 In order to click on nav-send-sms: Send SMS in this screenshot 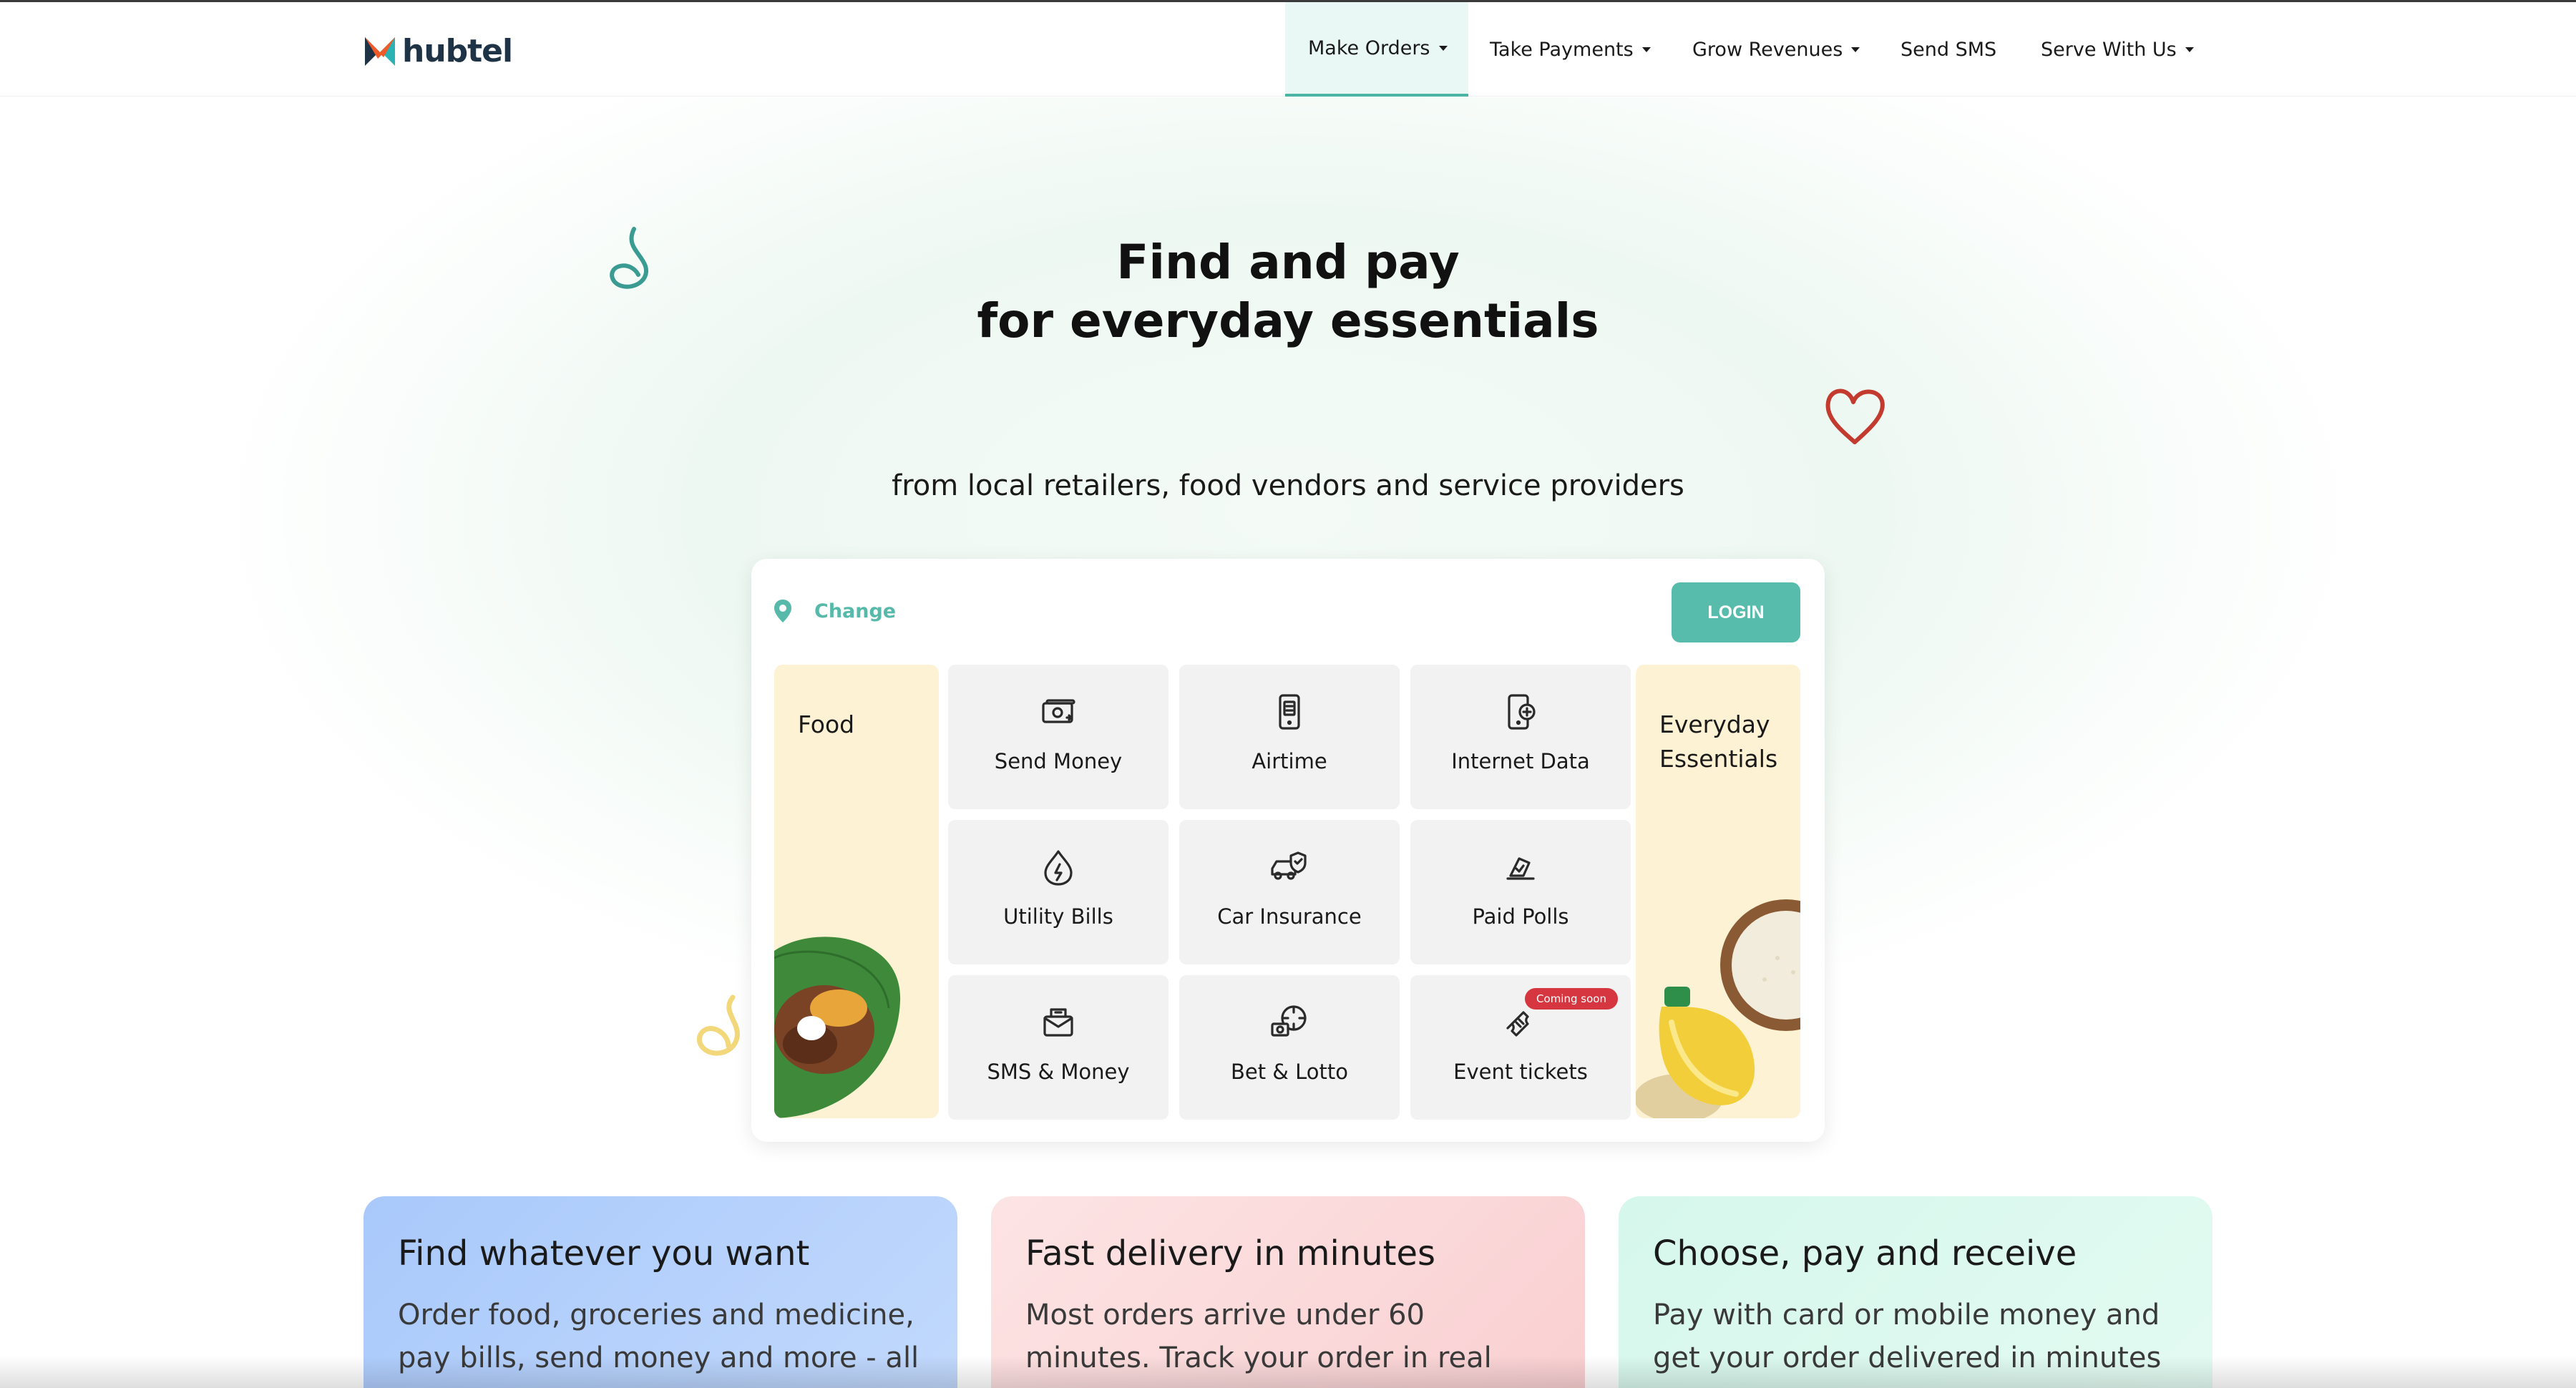, I will do `click(1948, 49)`.